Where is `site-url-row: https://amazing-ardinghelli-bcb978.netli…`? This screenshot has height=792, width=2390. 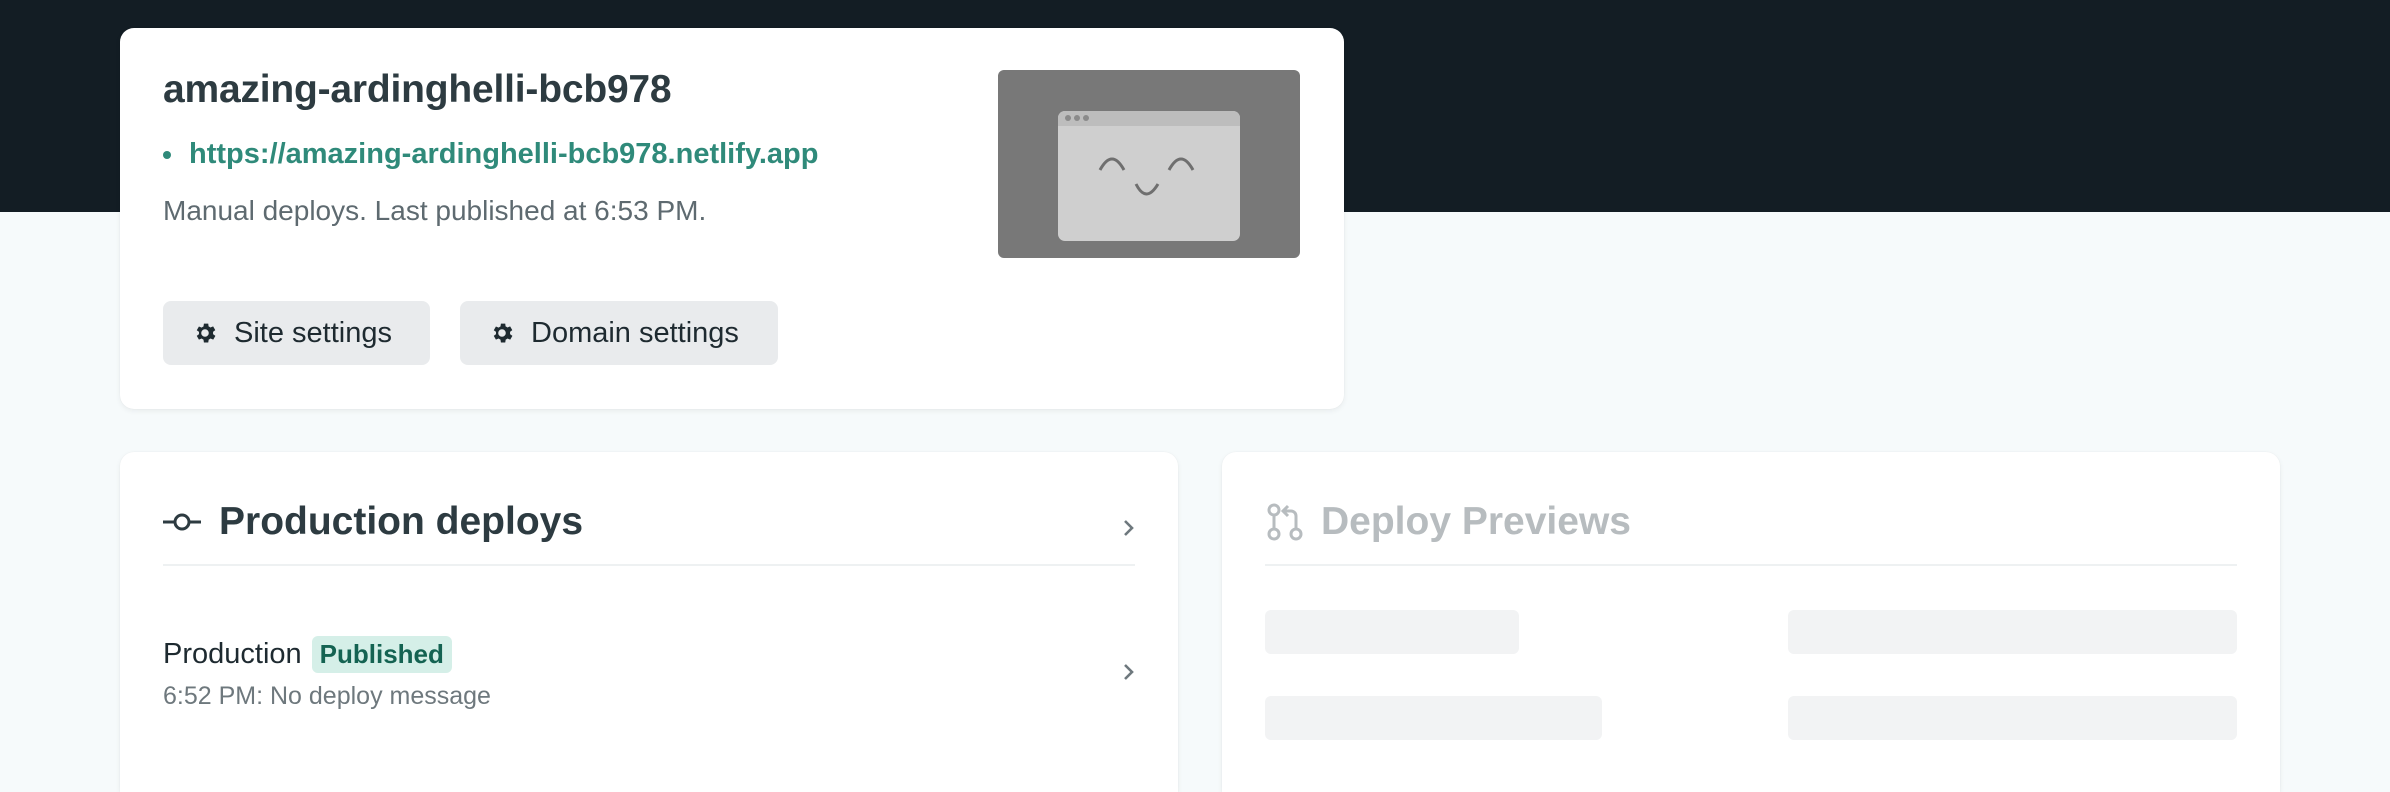
site-url-row: https://amazing-ardinghelli-bcb978.netli… is located at coordinates (490, 154).